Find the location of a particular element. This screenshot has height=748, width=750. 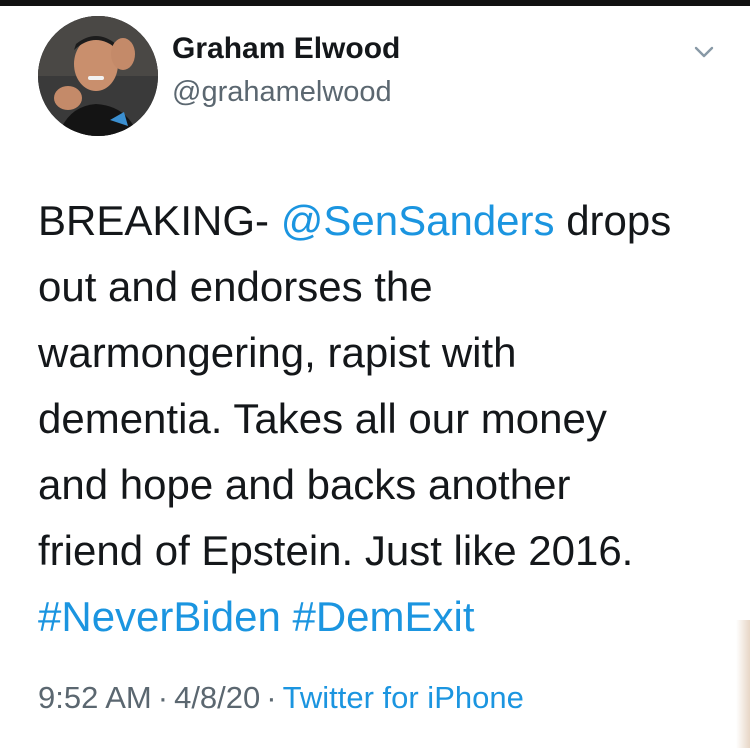

background-edge is located at coordinates (743, 684).